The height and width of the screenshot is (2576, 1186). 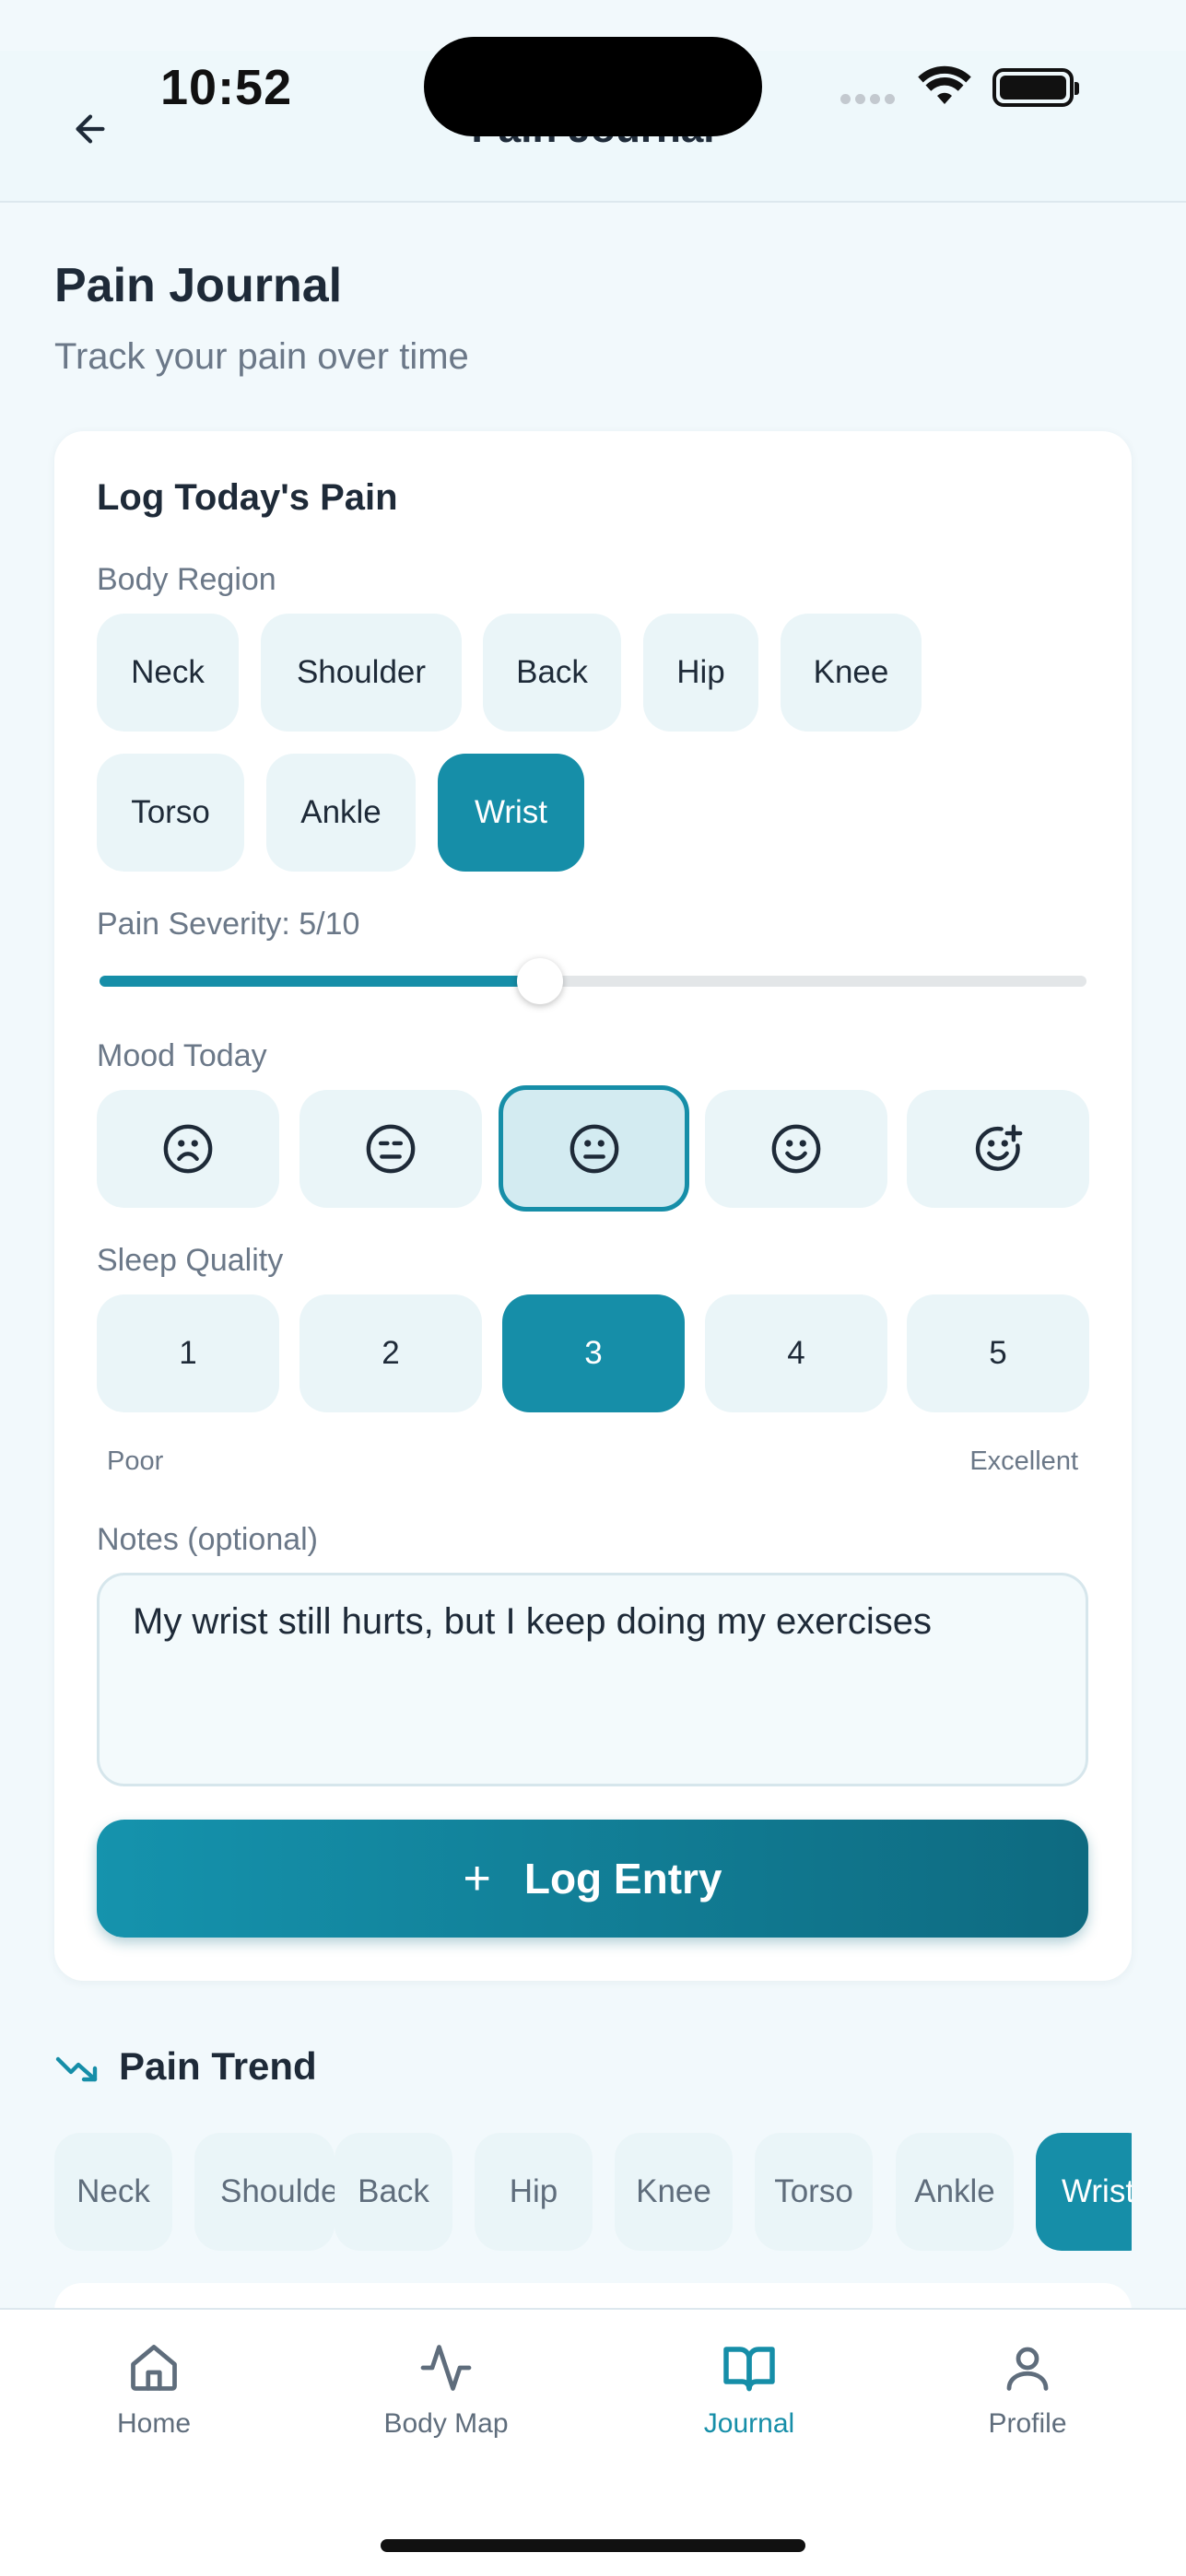 What do you see at coordinates (361, 673) in the screenshot?
I see `region-chip-shoulder: Shoulder` at bounding box center [361, 673].